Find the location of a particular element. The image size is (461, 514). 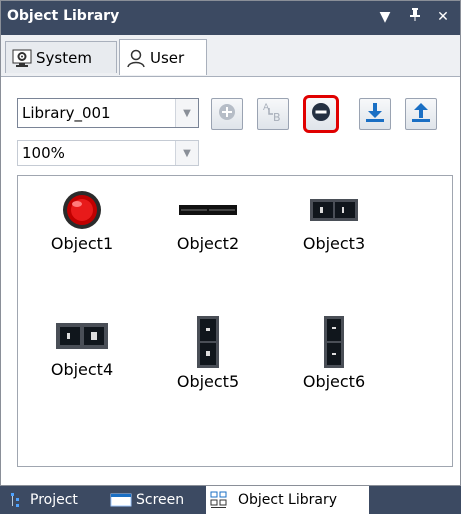

download-icon is located at coordinates (375, 114).